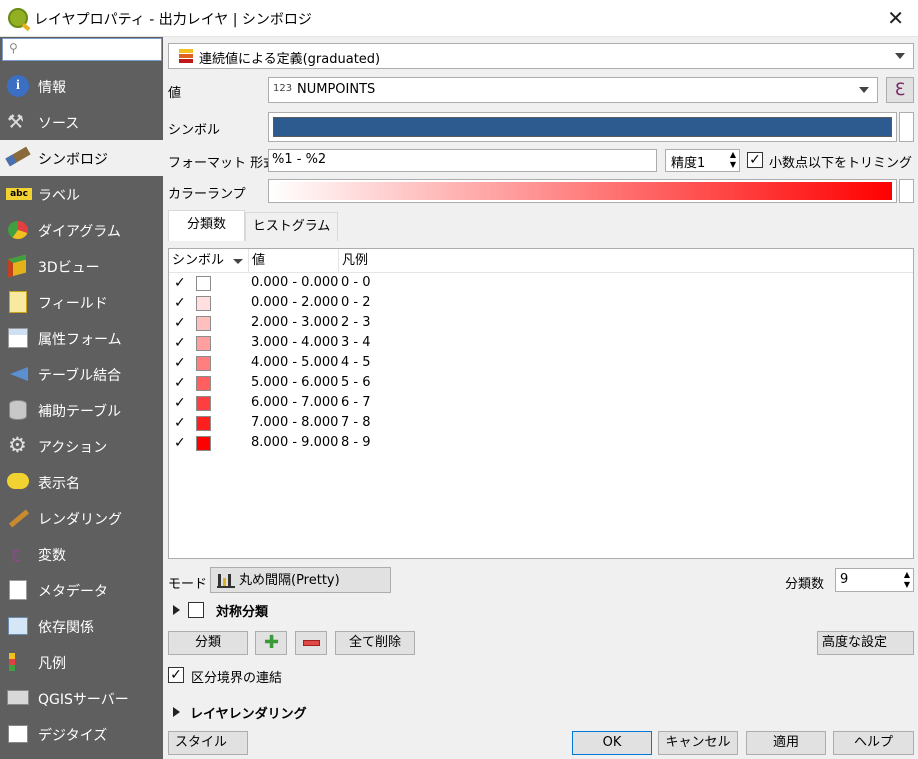 This screenshot has width=918, height=759. What do you see at coordinates (786, 743) in the screenshot?
I see `apply-button: 適用` at bounding box center [786, 743].